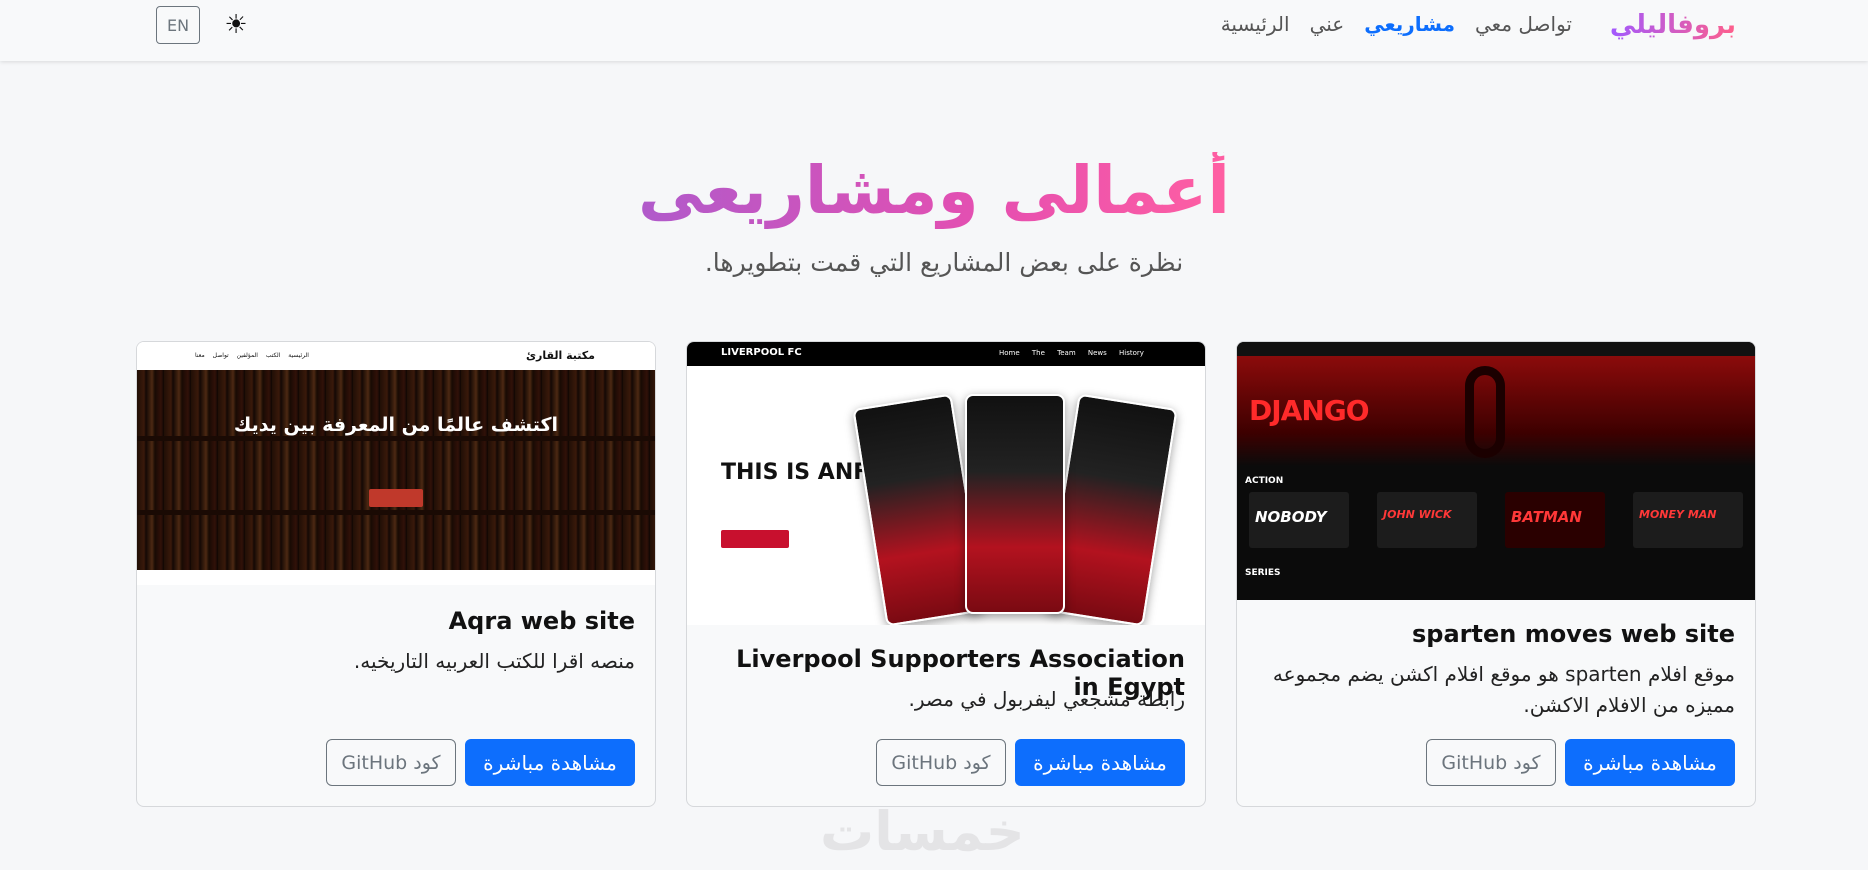  Describe the element at coordinates (944, 262) in the screenshot. I see `section-subtitle: نظرة على بعض المشاريع التي قمت بتطويرها.` at that location.